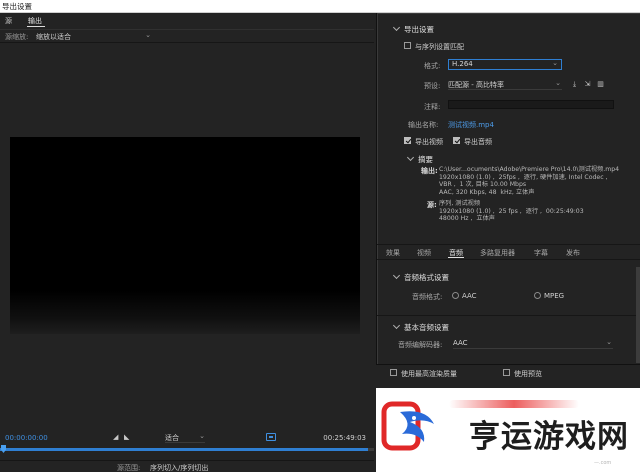  What do you see at coordinates (531, 104) in the screenshot?
I see `comments-input` at bounding box center [531, 104].